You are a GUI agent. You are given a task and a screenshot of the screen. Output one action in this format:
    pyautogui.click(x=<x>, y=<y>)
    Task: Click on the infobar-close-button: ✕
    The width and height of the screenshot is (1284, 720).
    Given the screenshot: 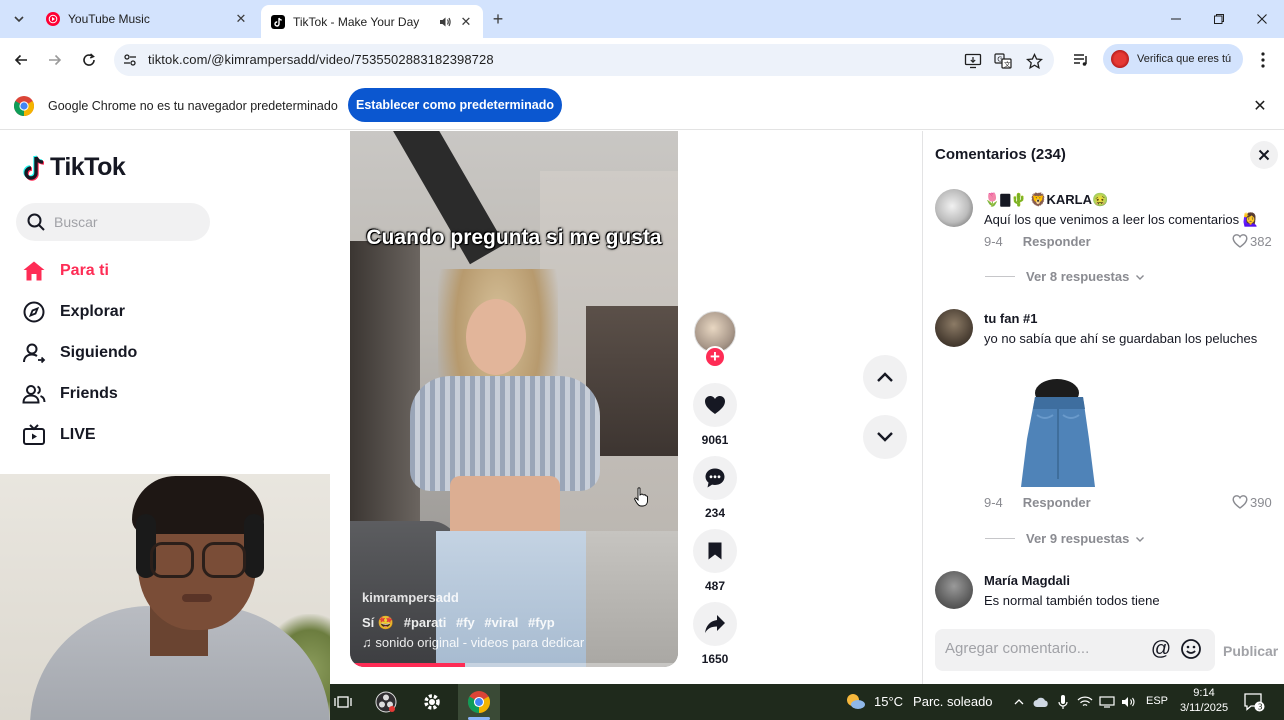 What is the action you would take?
    pyautogui.click(x=1260, y=106)
    